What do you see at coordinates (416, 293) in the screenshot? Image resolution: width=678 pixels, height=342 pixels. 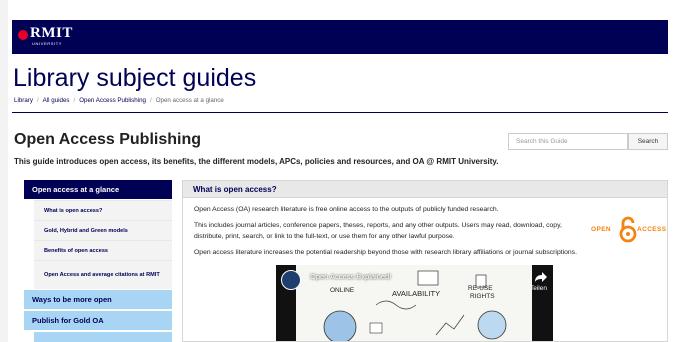 I see `doodle-availability: AVAILABILITY` at bounding box center [416, 293].